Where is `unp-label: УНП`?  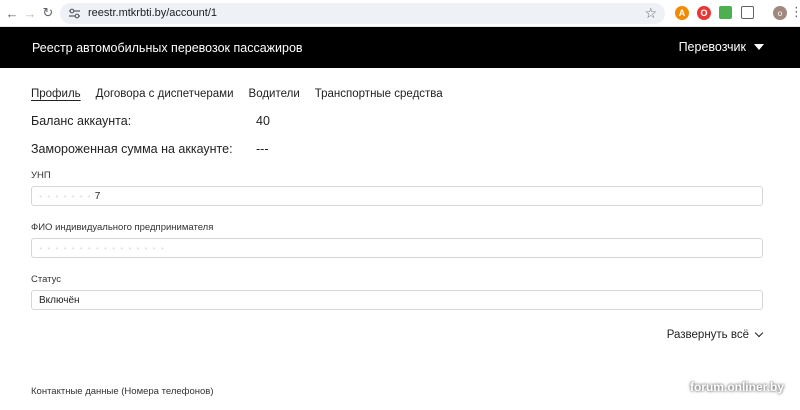 unp-label: УНП is located at coordinates (41, 175).